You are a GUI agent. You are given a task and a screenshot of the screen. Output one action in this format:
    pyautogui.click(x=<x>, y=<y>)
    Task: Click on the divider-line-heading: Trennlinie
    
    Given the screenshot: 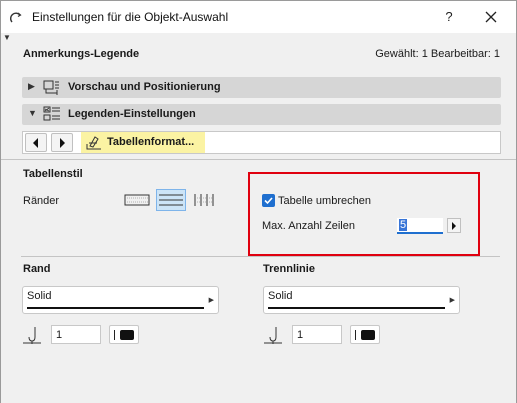 What is the action you would take?
    pyautogui.click(x=289, y=269)
    